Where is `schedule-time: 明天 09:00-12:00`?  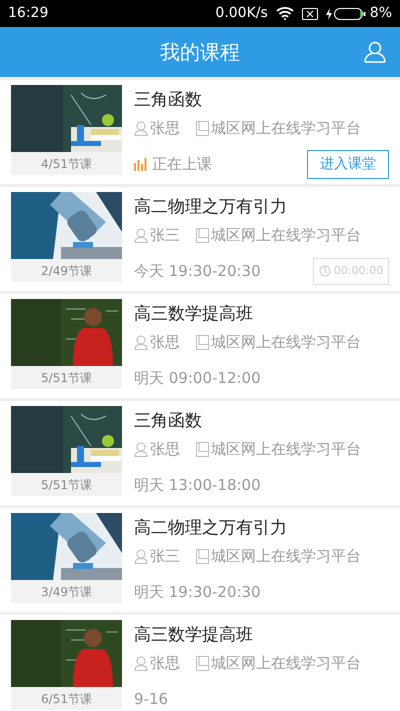 schedule-time: 明天 09:00-12:00 is located at coordinates (197, 378).